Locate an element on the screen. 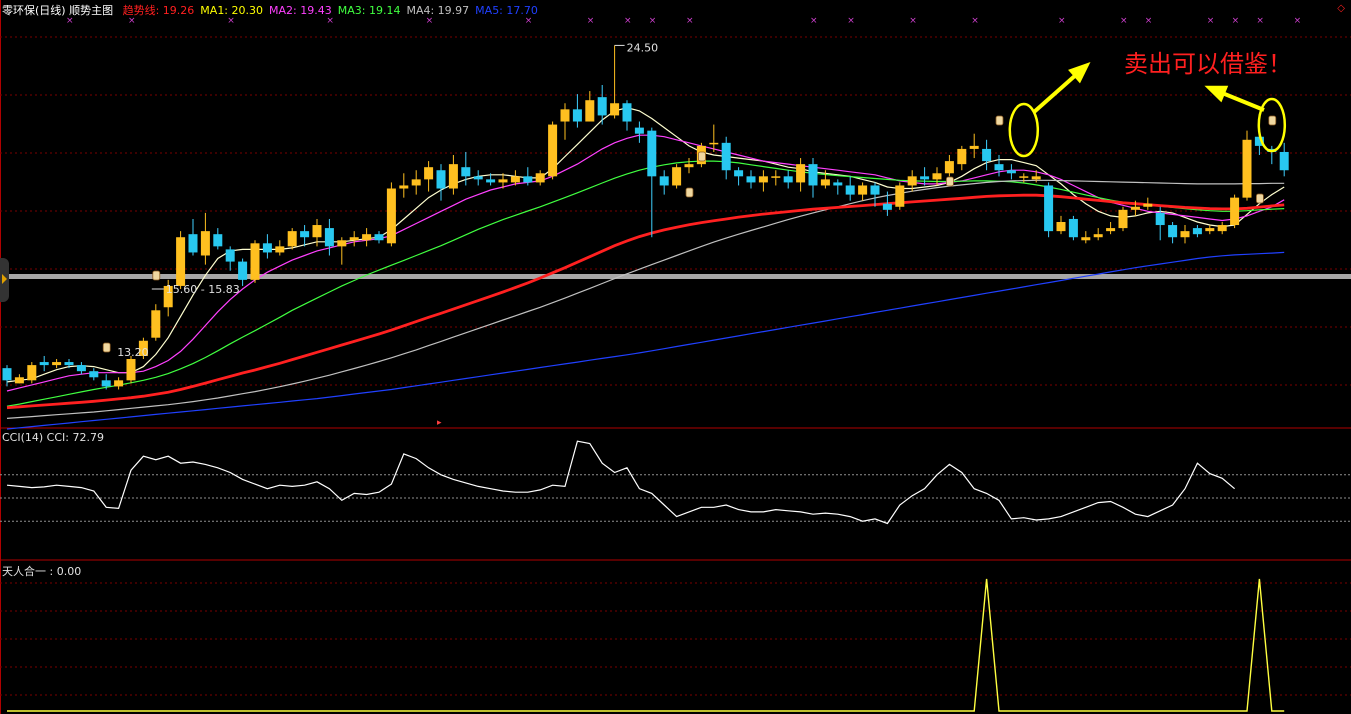 The width and height of the screenshot is (1351, 714). chart-title: 零环保(日线) 顺势主图 is located at coordinates (58, 10).